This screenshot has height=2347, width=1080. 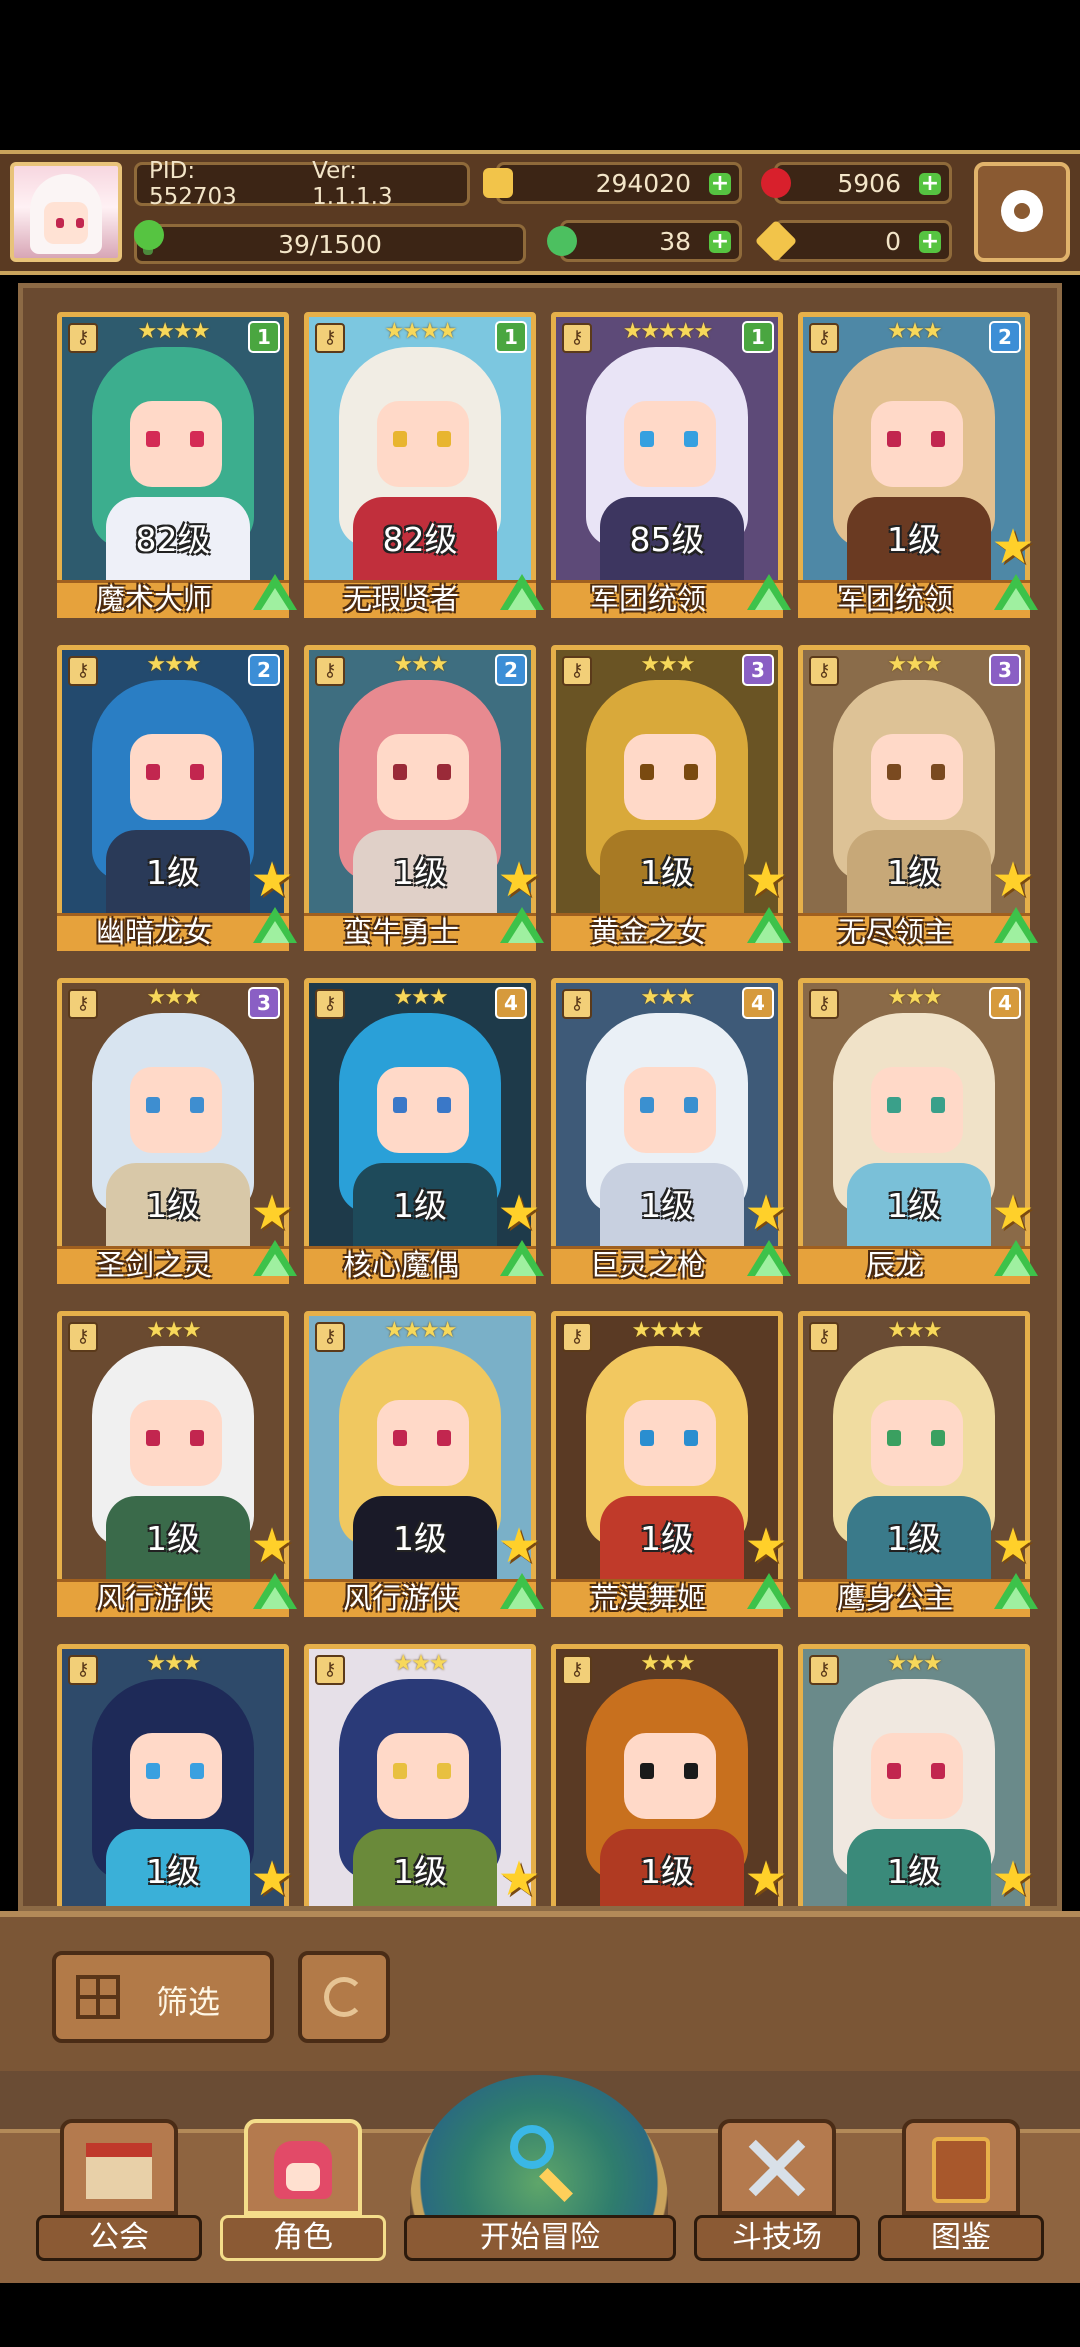 What do you see at coordinates (303, 2186) in the screenshot?
I see `nav-characters: 角色` at bounding box center [303, 2186].